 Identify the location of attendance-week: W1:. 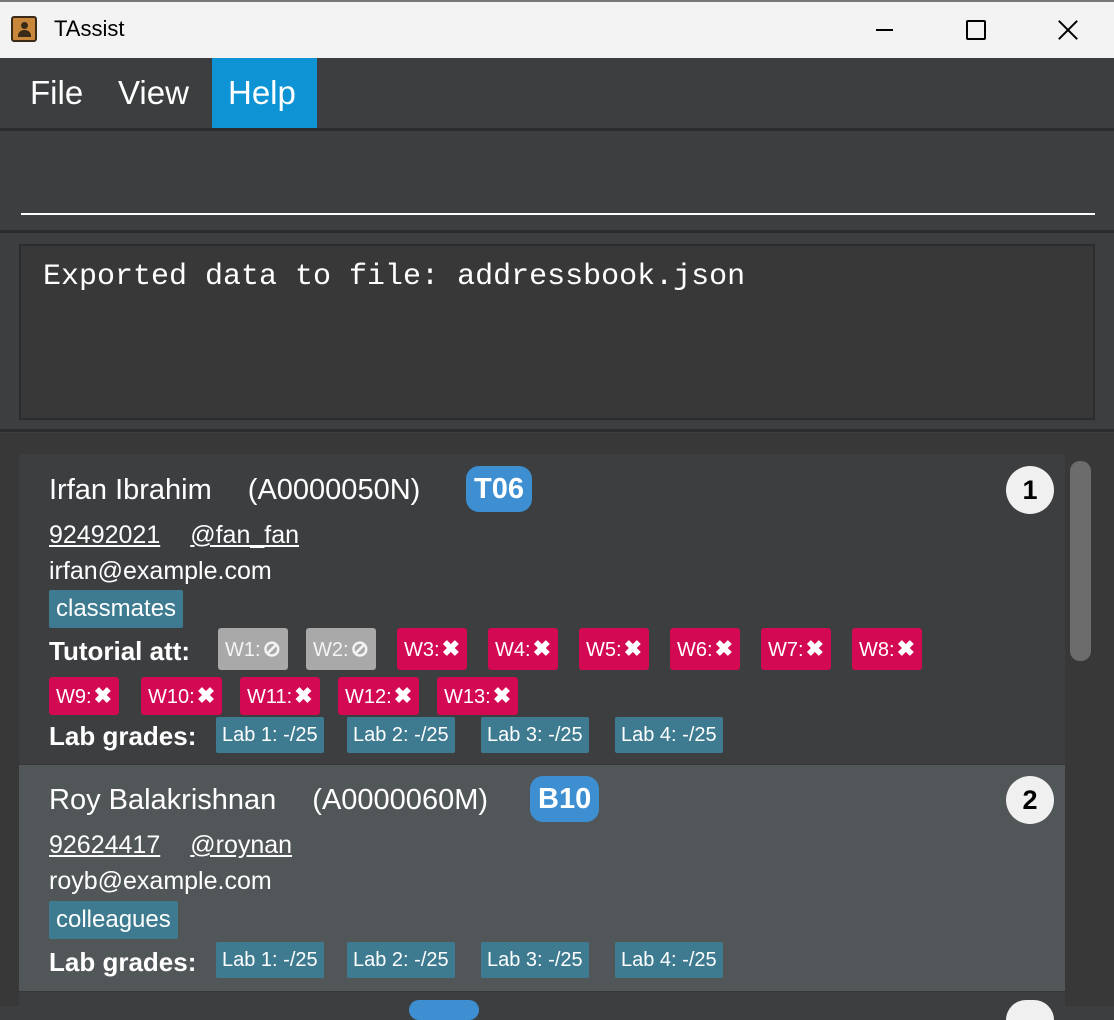
(243, 650).